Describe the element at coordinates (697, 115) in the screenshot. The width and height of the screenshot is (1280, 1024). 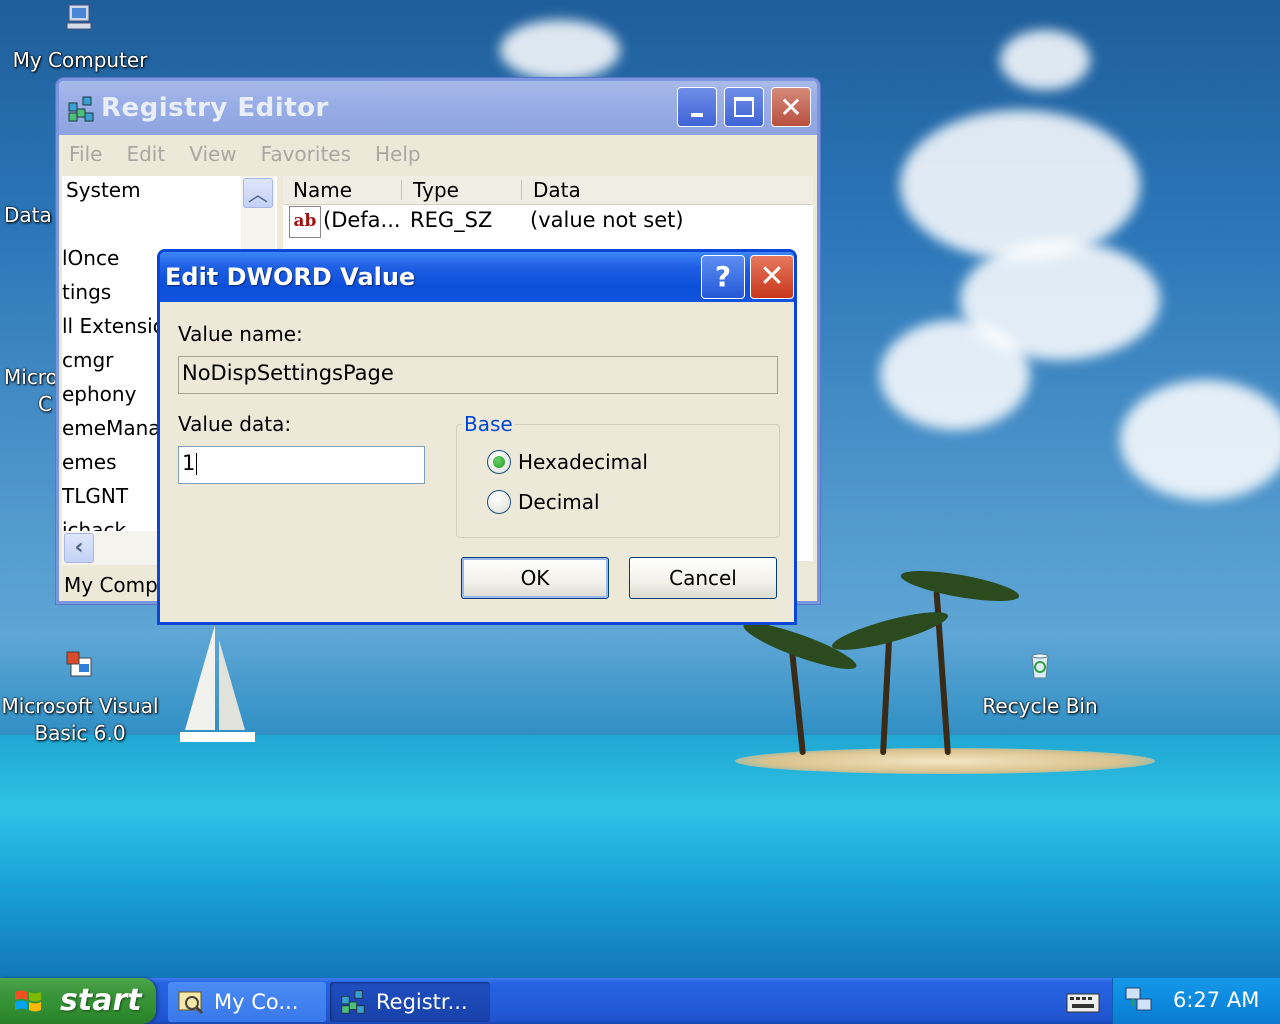
I see `minimize-icon` at that location.